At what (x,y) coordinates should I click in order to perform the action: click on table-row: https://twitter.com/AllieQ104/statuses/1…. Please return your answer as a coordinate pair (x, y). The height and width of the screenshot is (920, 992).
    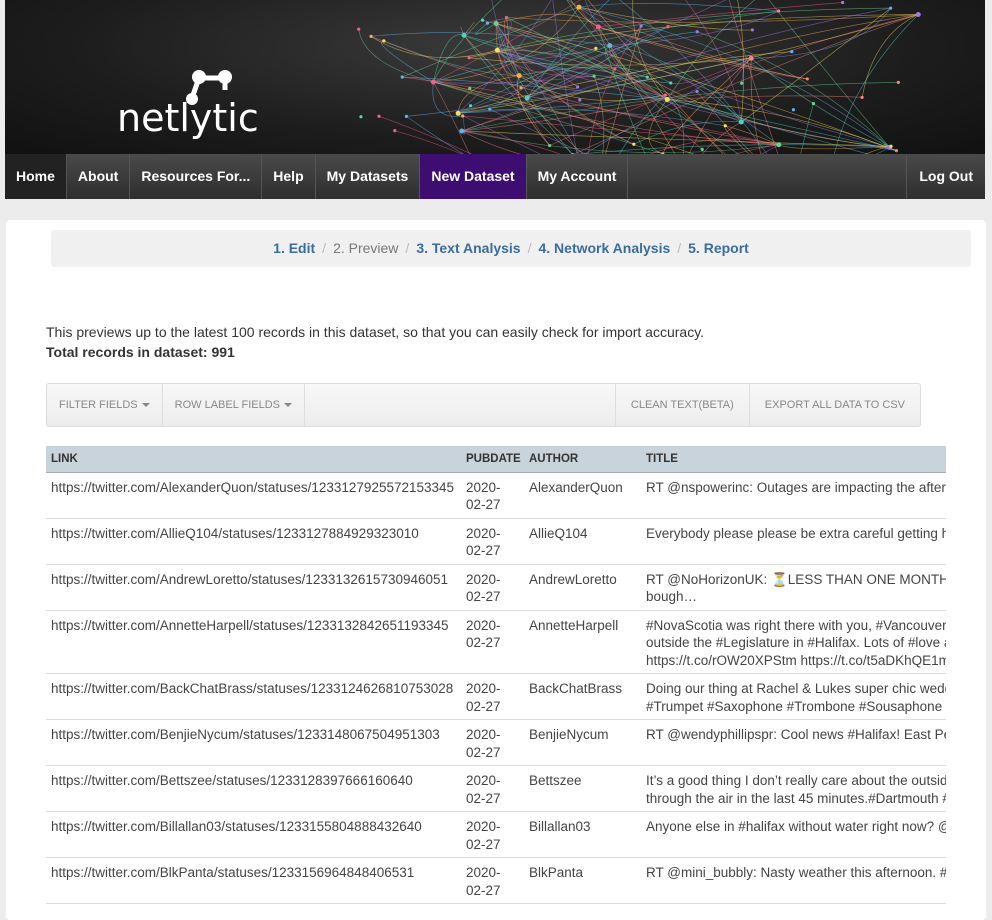
    Looking at the image, I should click on (496, 541).